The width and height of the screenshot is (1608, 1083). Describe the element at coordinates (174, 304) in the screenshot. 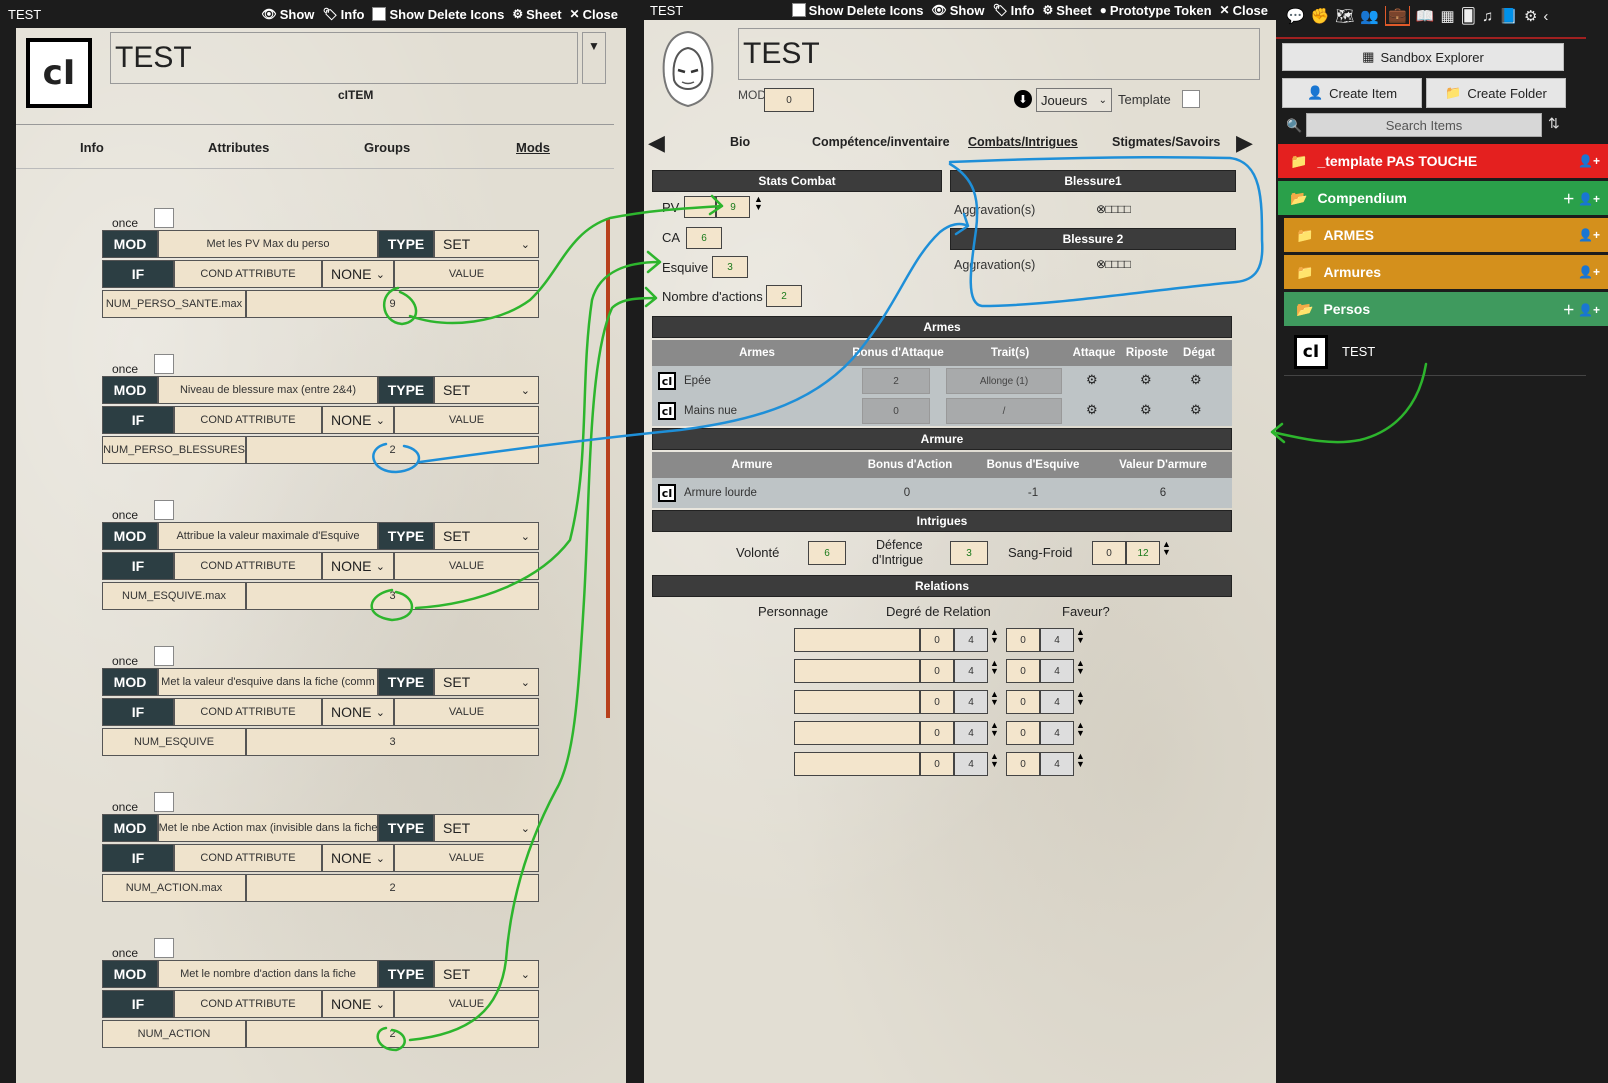

I see `attribute-input: NUM_PERSO_SANTE.max` at that location.